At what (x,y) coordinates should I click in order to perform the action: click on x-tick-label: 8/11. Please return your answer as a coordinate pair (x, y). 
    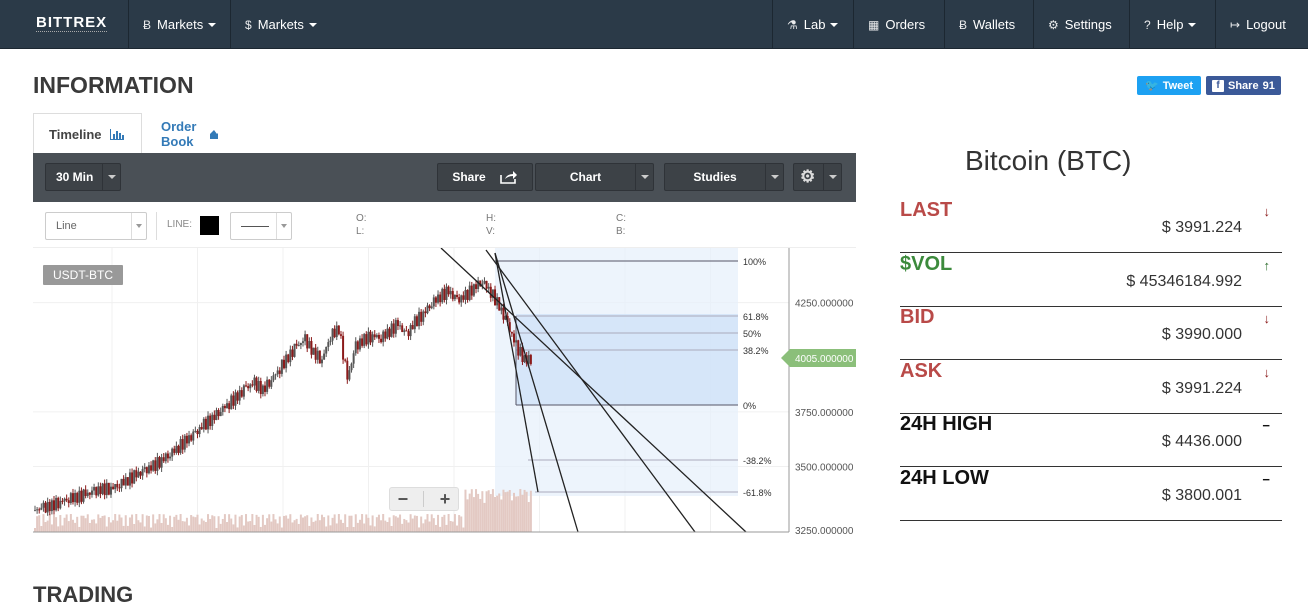
    Looking at the image, I should click on (112, 539).